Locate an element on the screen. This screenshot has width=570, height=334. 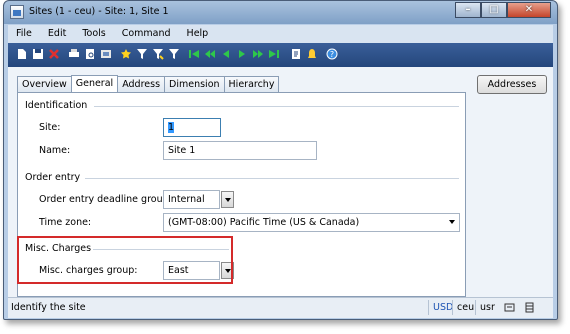
filter-icon is located at coordinates (142, 54).